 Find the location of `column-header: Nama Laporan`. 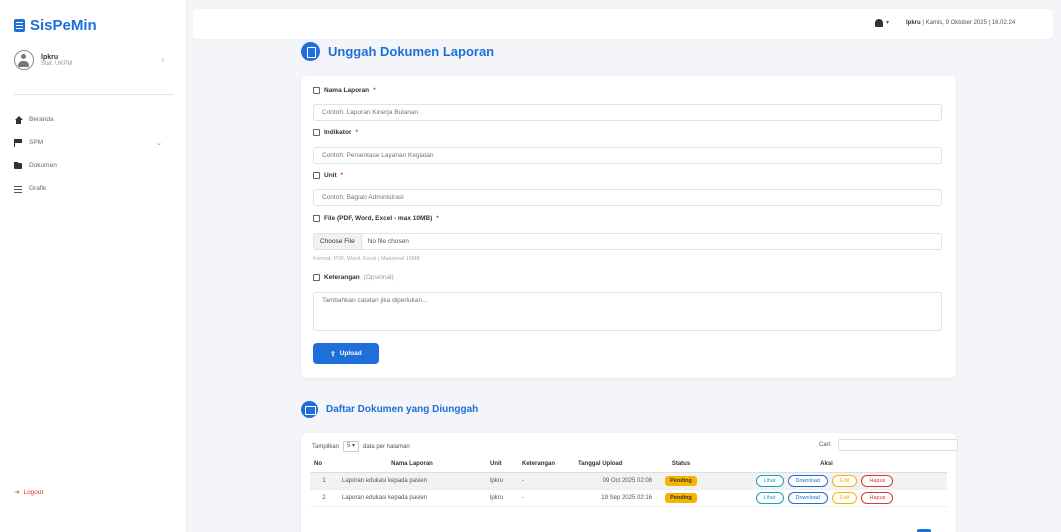

column-header: Nama Laporan is located at coordinates (412, 464).